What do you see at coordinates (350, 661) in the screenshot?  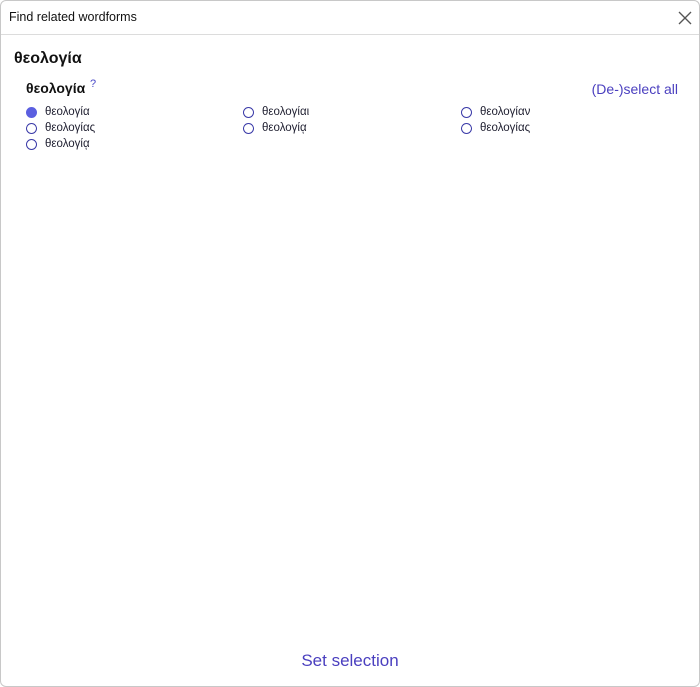 I see `set-selection-button: Set selection` at bounding box center [350, 661].